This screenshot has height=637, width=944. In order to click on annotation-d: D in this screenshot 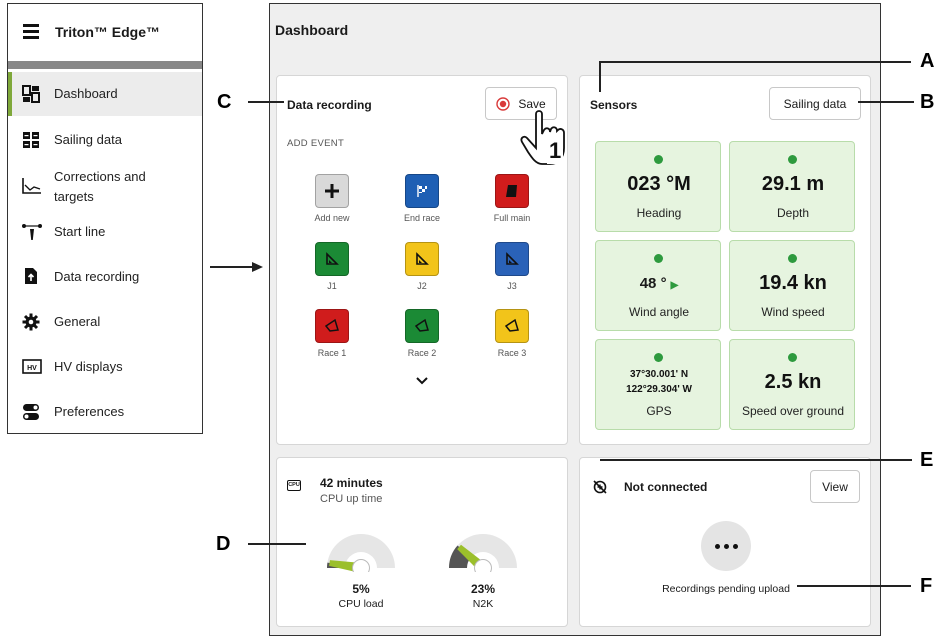, I will do `click(223, 544)`.